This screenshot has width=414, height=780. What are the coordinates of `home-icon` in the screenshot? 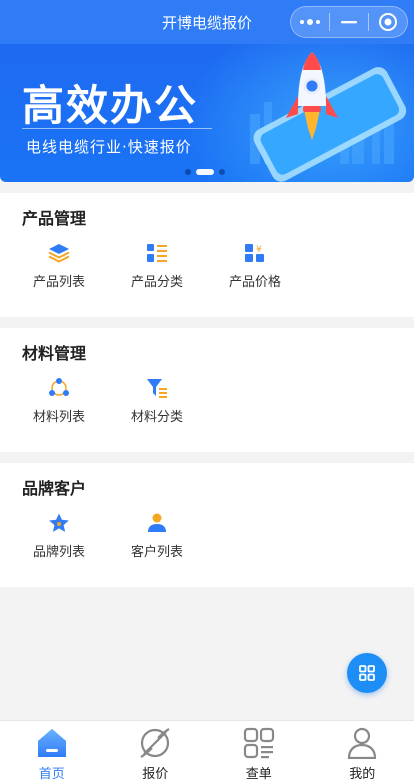 It's located at (52, 743).